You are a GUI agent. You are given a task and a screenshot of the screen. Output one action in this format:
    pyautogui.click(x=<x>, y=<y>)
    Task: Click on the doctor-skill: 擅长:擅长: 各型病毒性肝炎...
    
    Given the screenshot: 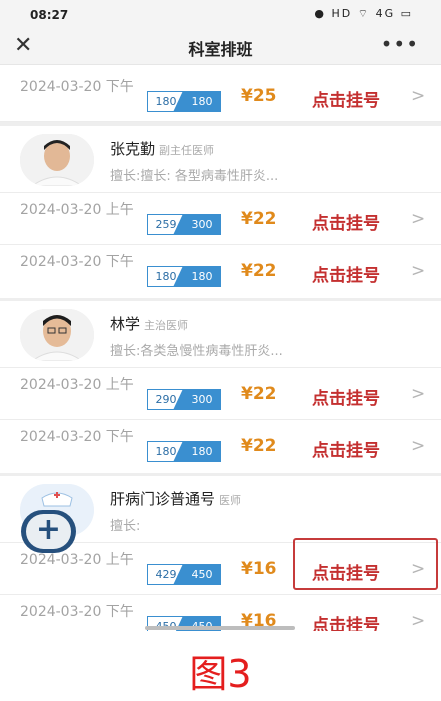 What is the action you would take?
    pyautogui.click(x=194, y=176)
    